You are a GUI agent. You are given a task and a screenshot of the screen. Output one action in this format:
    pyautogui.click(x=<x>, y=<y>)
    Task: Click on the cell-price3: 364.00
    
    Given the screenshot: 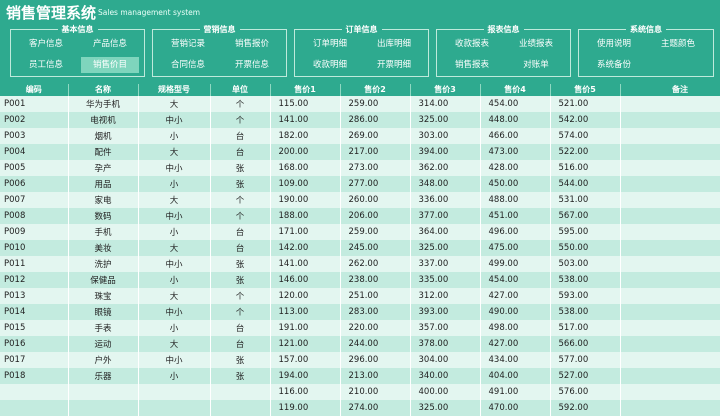 What is the action you would take?
    pyautogui.click(x=445, y=232)
    